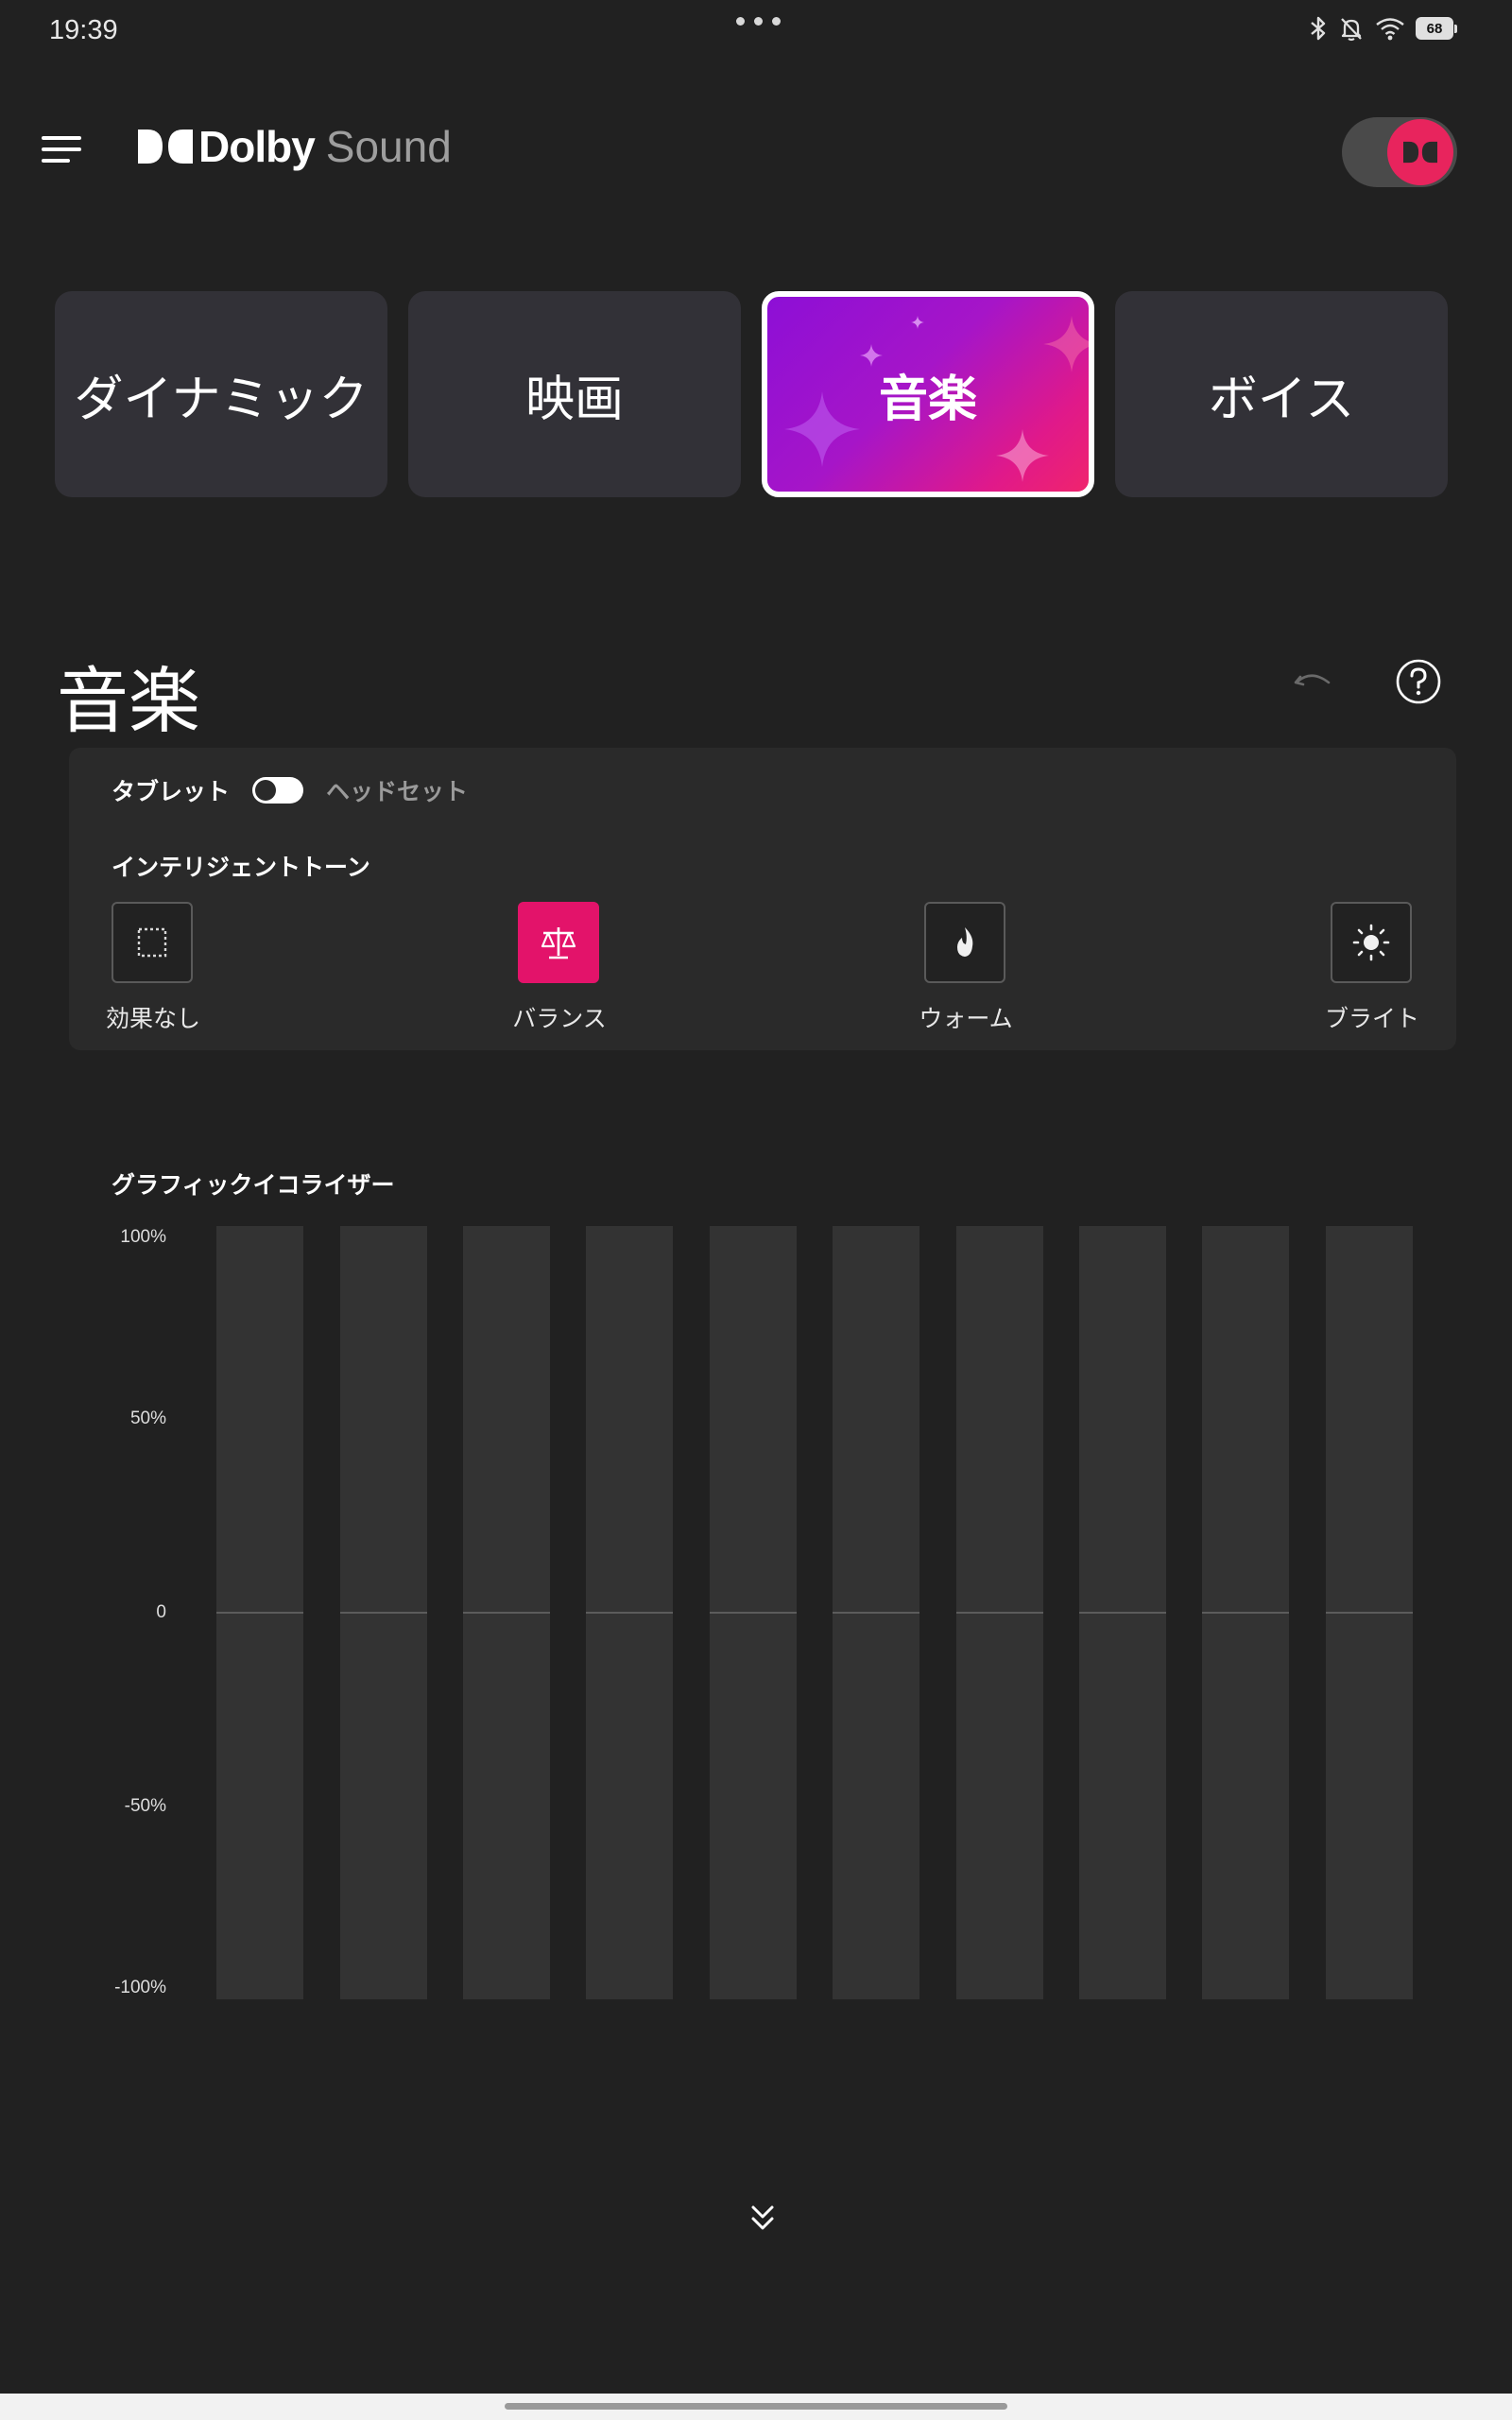 This screenshot has width=1512, height=2420. I want to click on chevron-double-down-icon, so click(762, 2218).